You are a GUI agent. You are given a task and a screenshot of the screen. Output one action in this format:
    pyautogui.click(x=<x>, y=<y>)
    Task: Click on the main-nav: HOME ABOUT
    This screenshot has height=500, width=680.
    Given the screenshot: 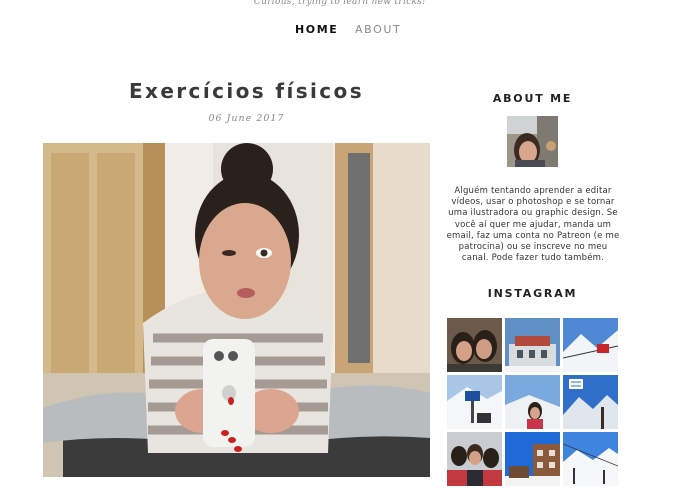 What is the action you would take?
    pyautogui.click(x=340, y=31)
    